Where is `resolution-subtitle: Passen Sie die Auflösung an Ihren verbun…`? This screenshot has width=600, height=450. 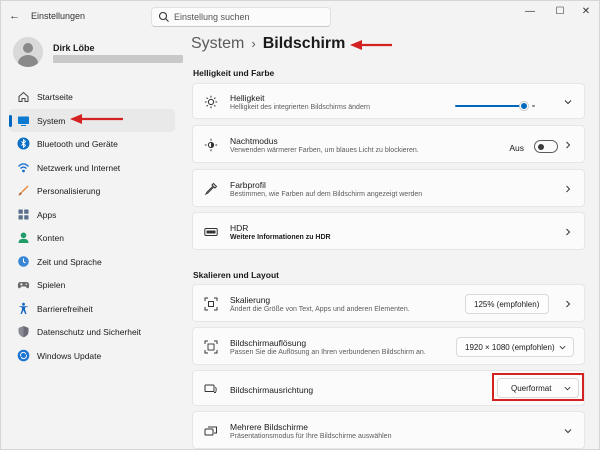 resolution-subtitle: Passen Sie die Auflösung an Ihren verbun… is located at coordinates (328, 352).